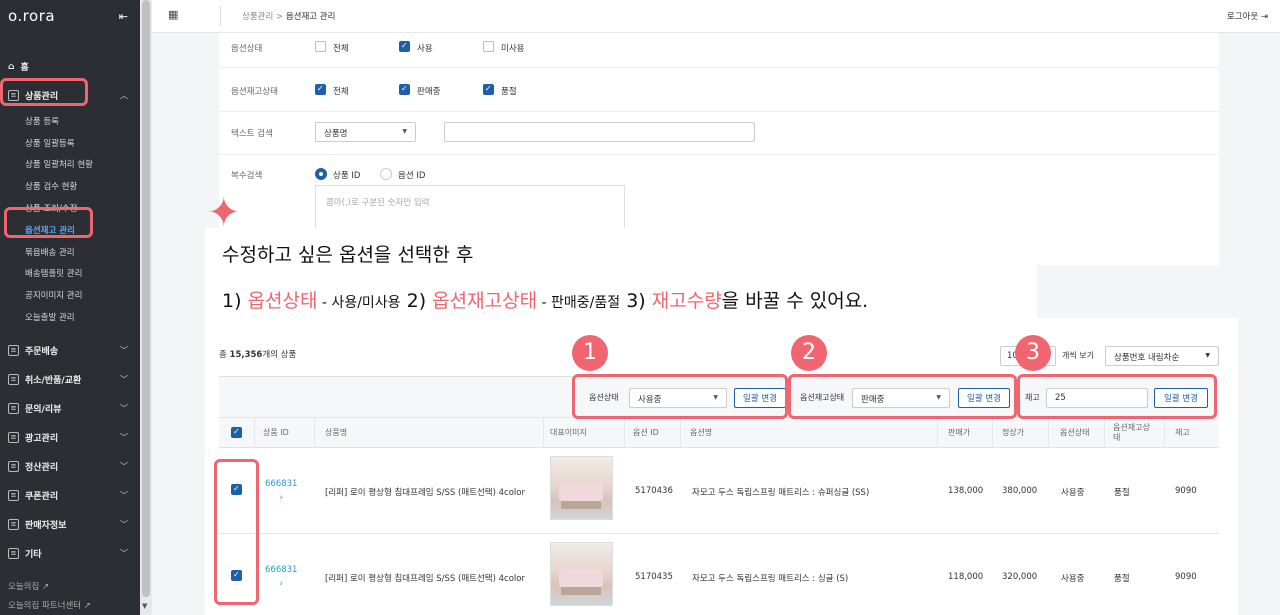  Describe the element at coordinates (1264, 17) in the screenshot. I see `logout-icon: ⇥` at that location.